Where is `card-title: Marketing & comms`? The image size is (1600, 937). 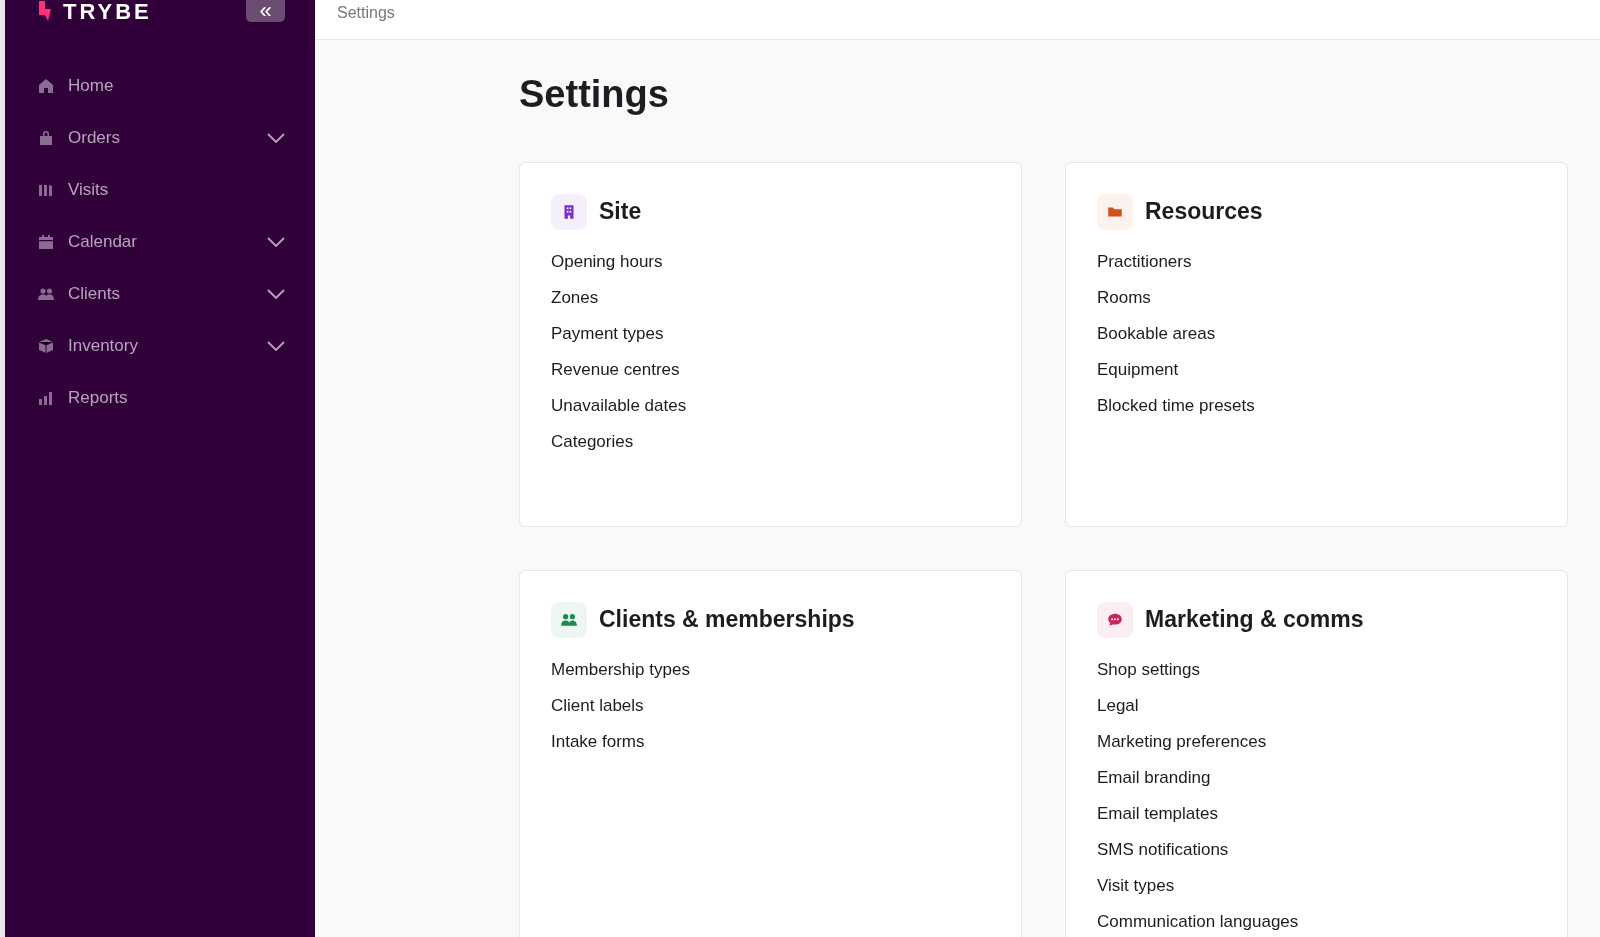 card-title: Marketing & comms is located at coordinates (1254, 619).